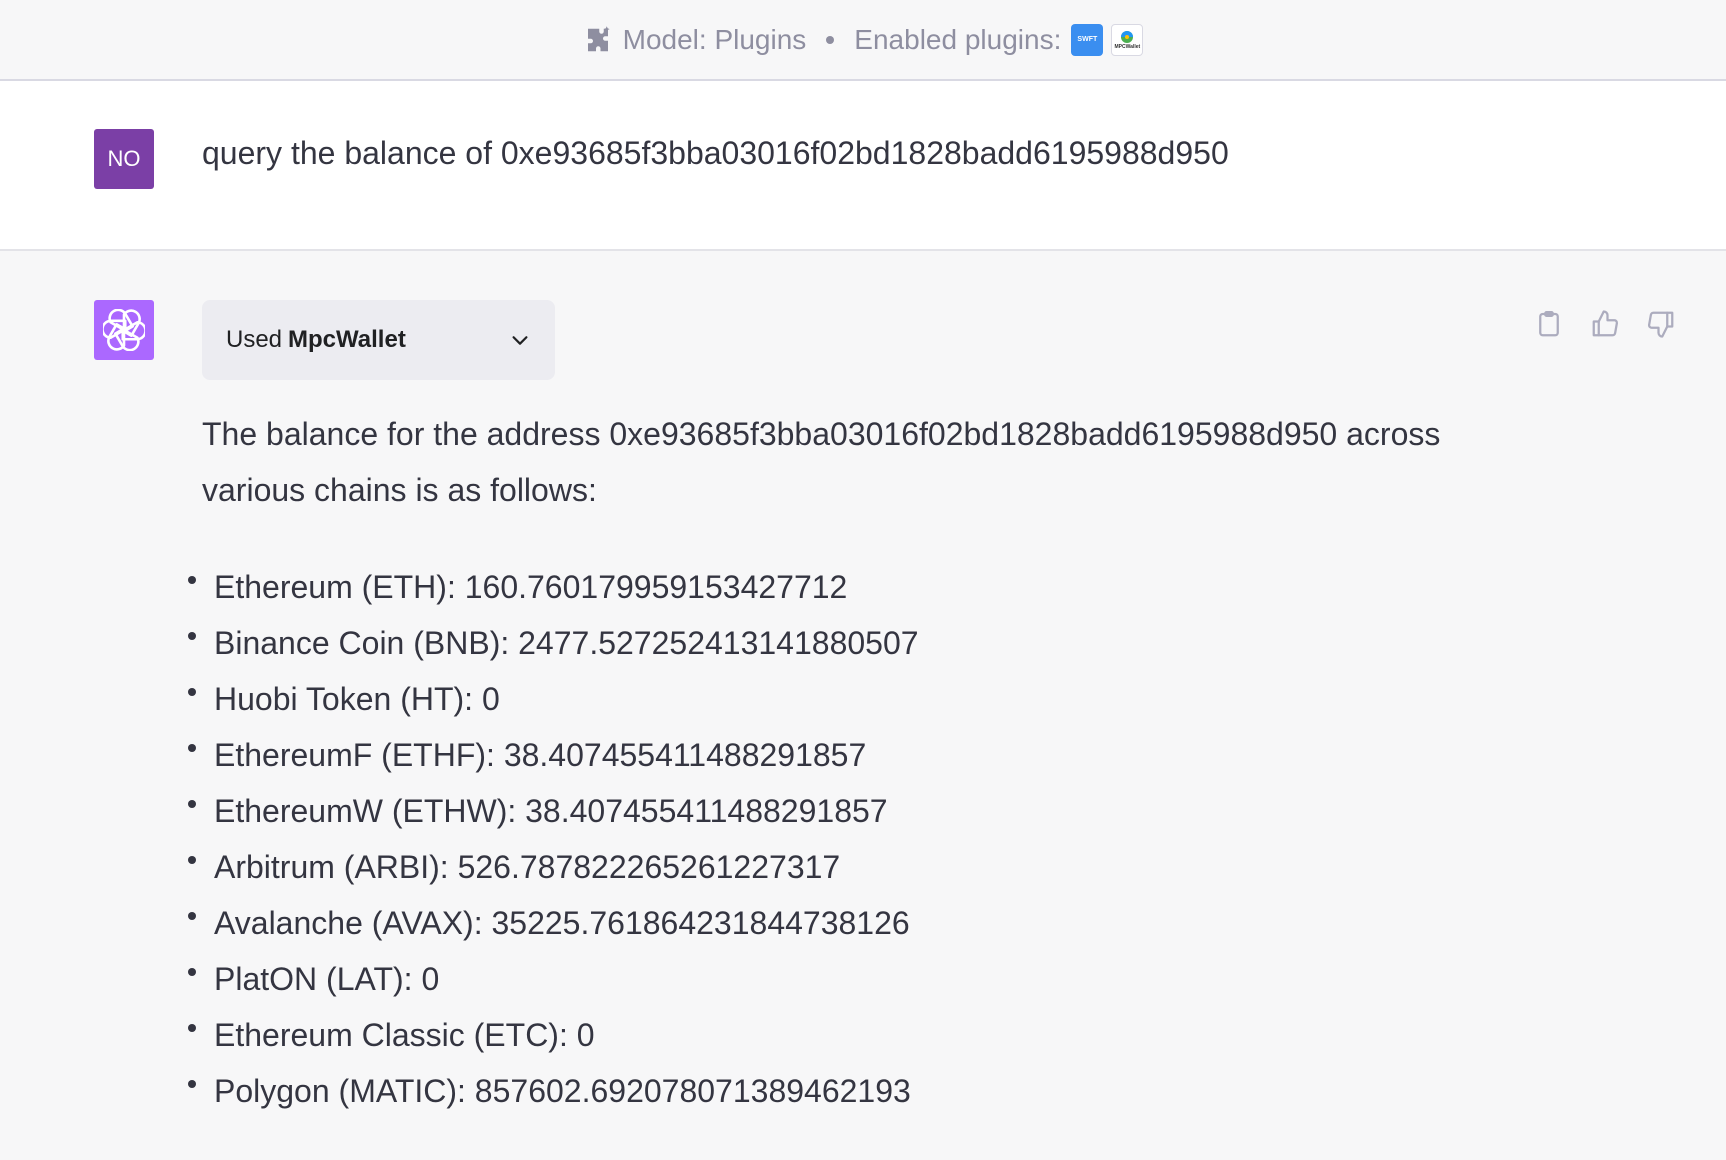 The height and width of the screenshot is (1160, 1726). Describe the element at coordinates (347, 339) in the screenshot. I see `plugin-used-name: MpcWallet` at that location.